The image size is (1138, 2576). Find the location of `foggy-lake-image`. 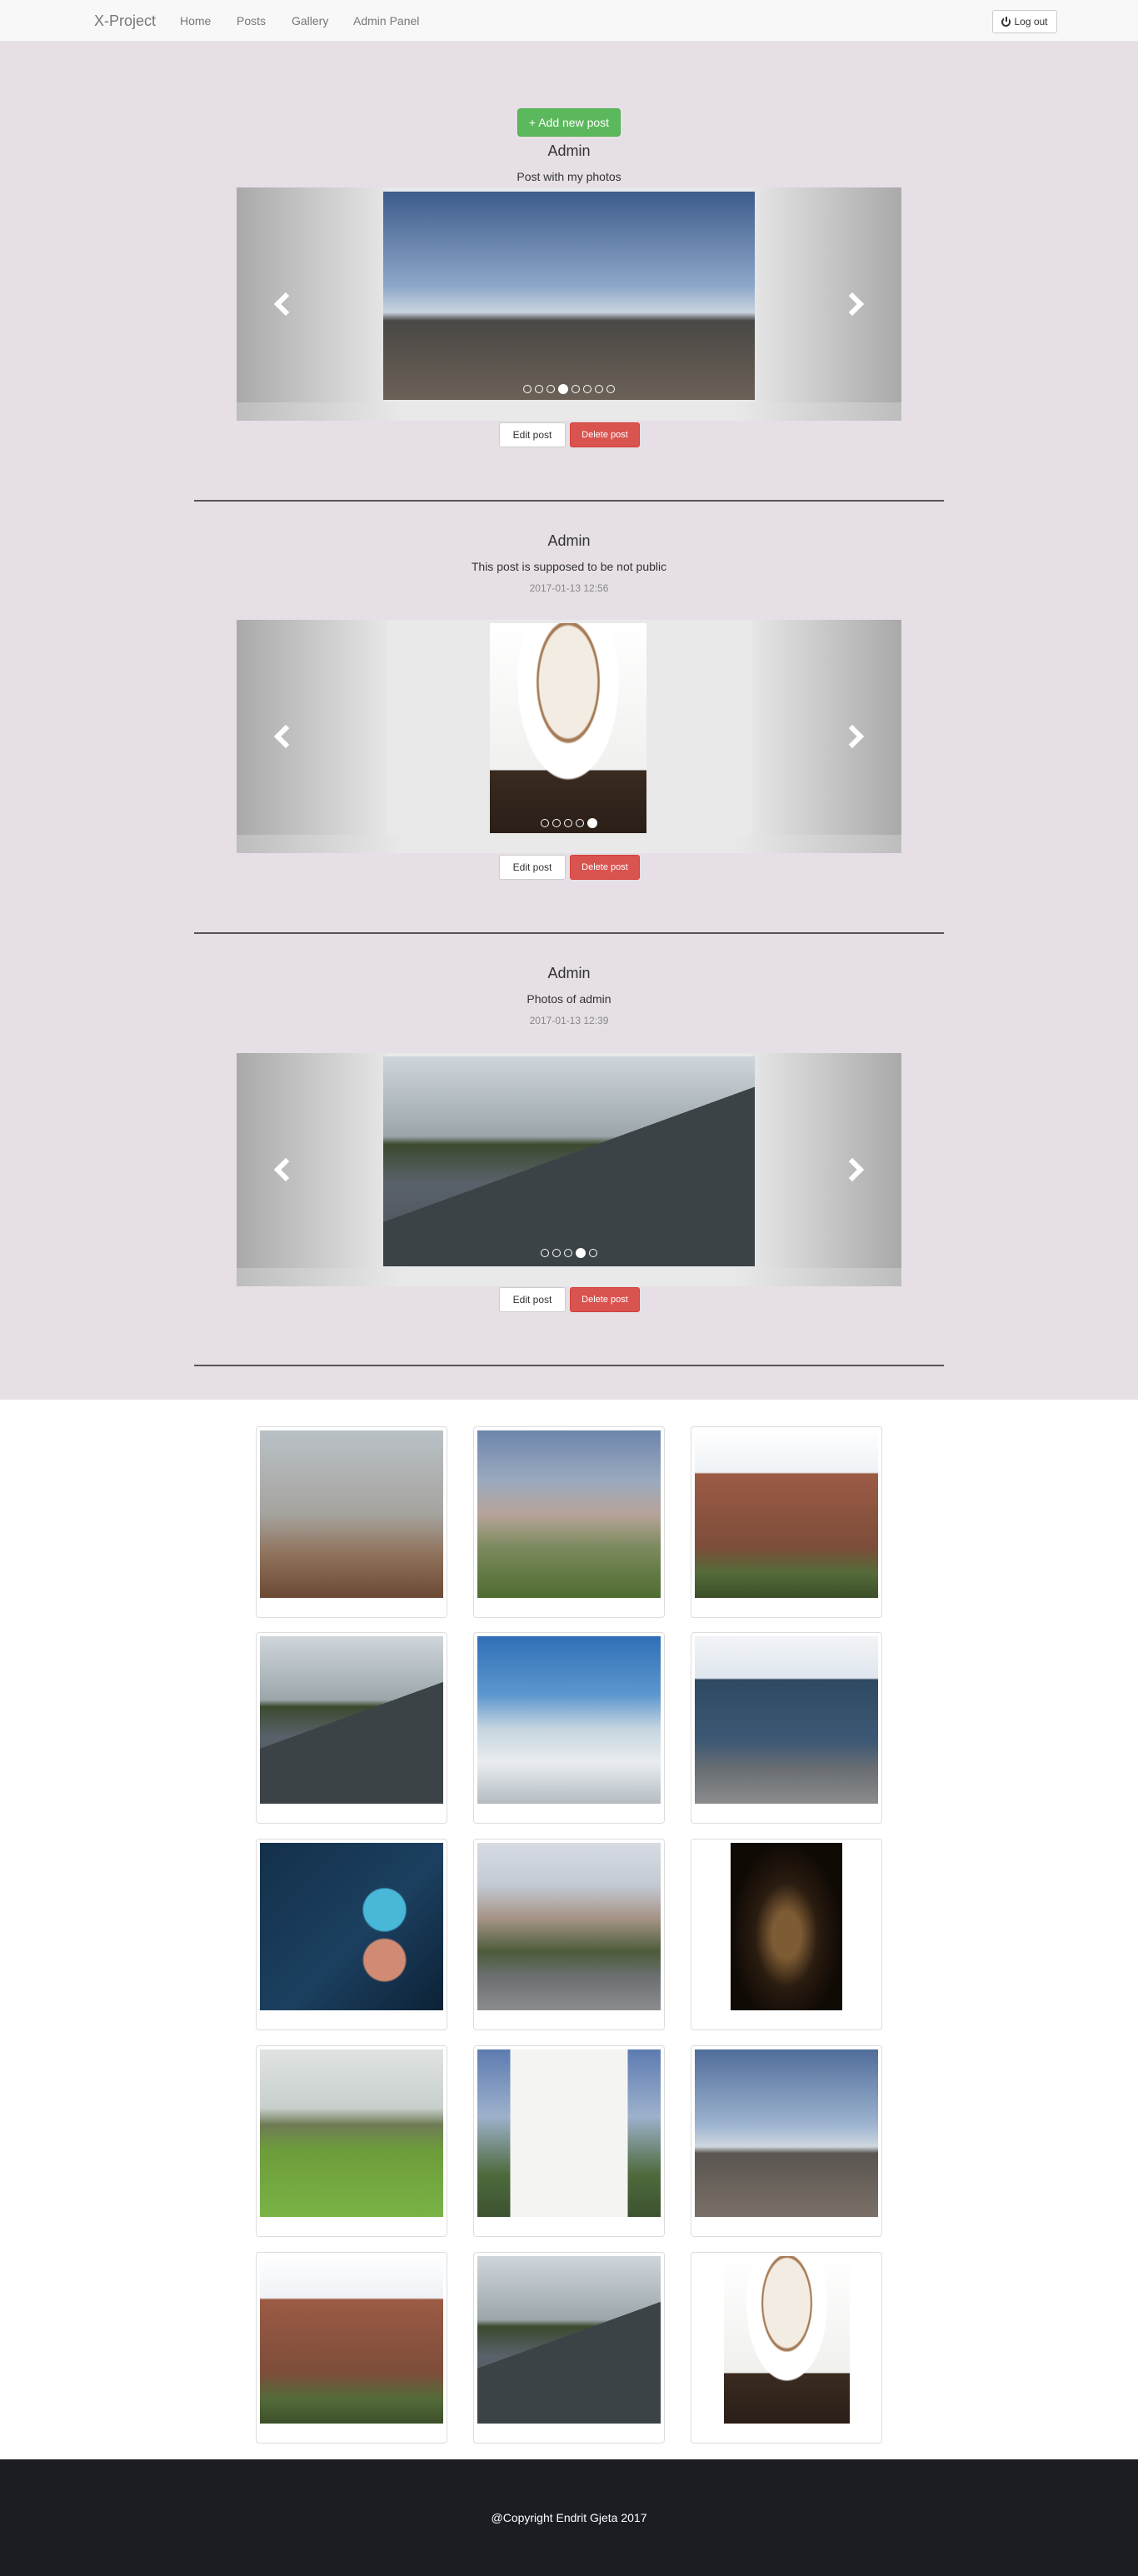

foggy-lake-image is located at coordinates (352, 1514).